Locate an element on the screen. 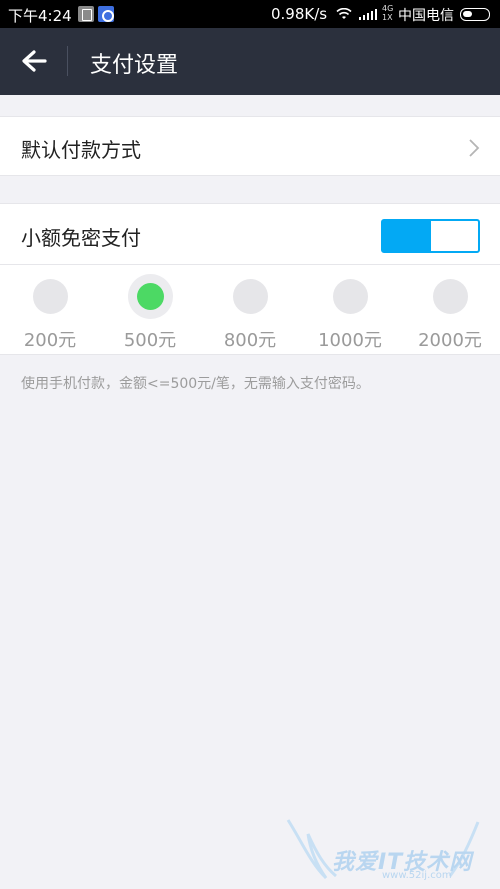 Image resolution: width=500 pixels, height=889 pixels. amount-option-500: 500元 is located at coordinates (150, 311).